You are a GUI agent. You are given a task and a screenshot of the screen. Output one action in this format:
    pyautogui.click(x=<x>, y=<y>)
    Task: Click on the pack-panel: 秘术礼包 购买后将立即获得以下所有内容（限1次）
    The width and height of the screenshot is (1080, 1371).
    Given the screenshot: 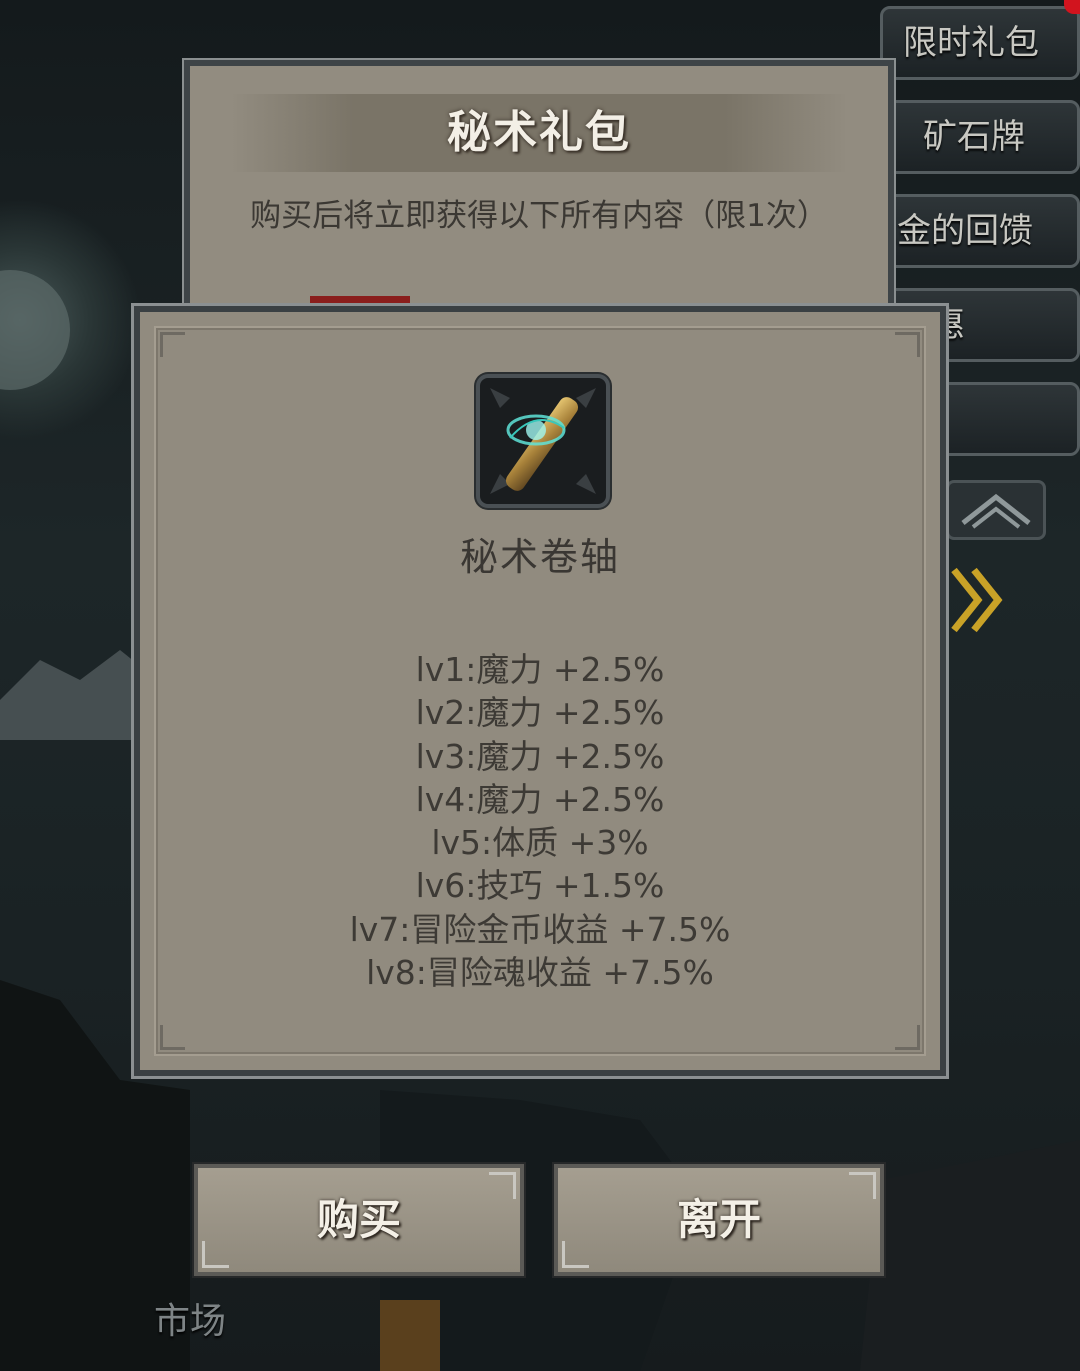 What is the action you would take?
    pyautogui.click(x=539, y=185)
    